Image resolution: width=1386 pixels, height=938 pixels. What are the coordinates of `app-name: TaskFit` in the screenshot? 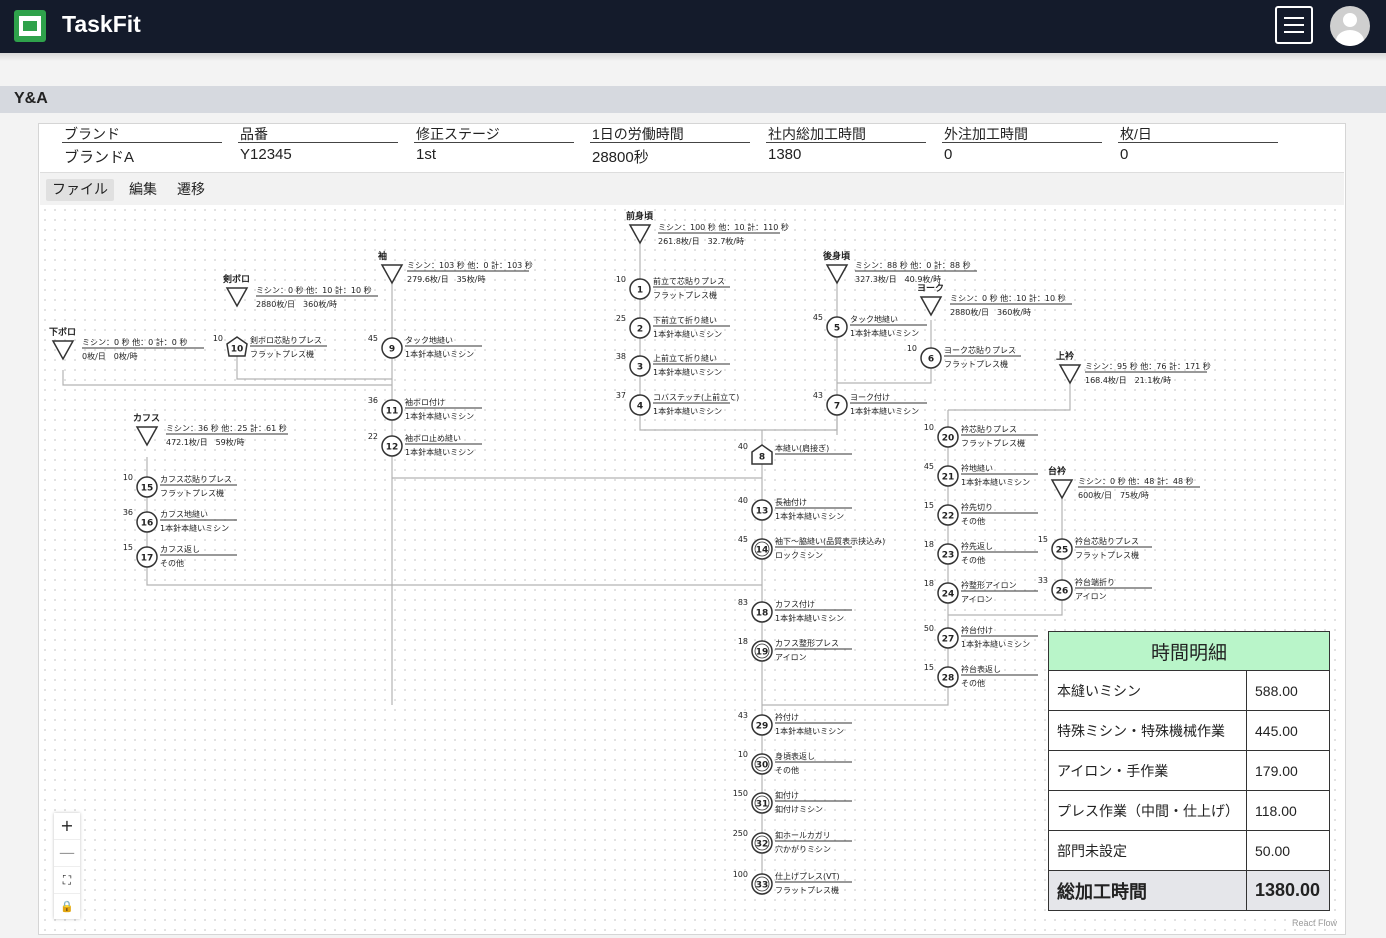 It's located at (101, 24).